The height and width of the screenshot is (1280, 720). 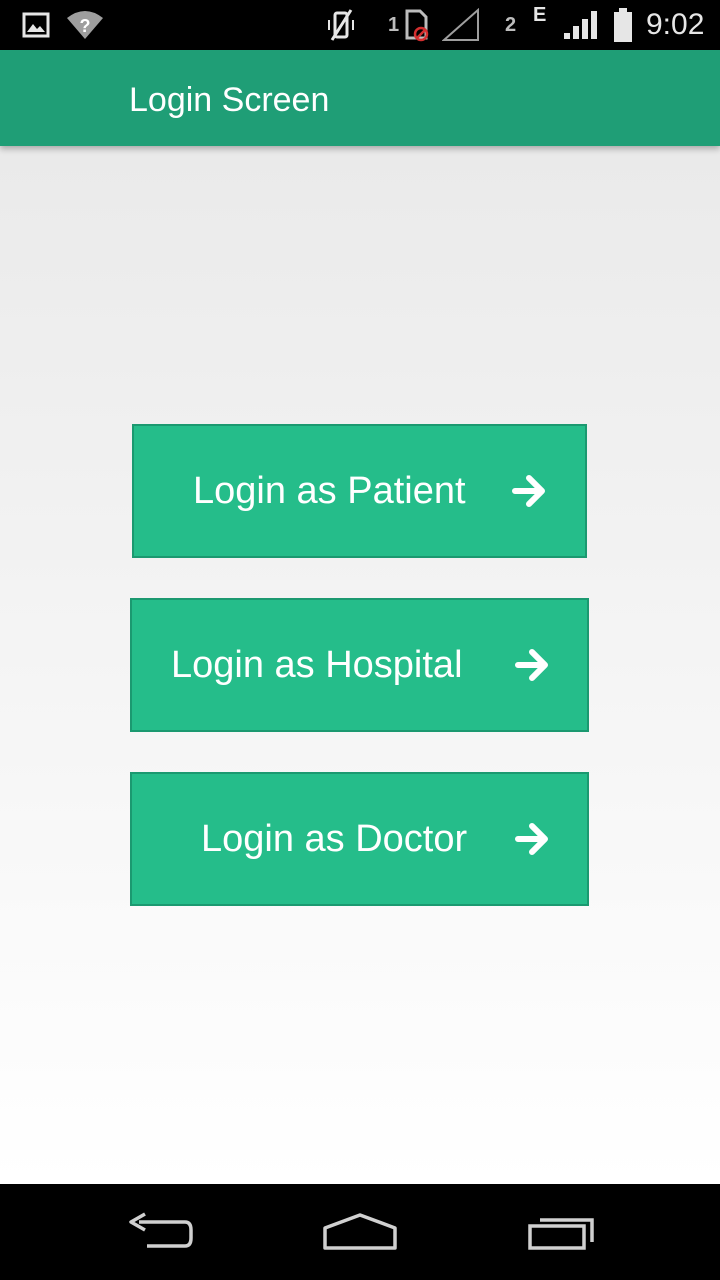 I want to click on signal-empty-icon, so click(x=461, y=25).